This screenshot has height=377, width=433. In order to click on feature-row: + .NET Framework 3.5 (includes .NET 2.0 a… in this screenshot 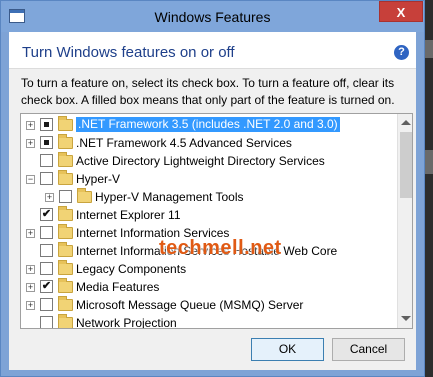, I will do `click(209, 125)`.